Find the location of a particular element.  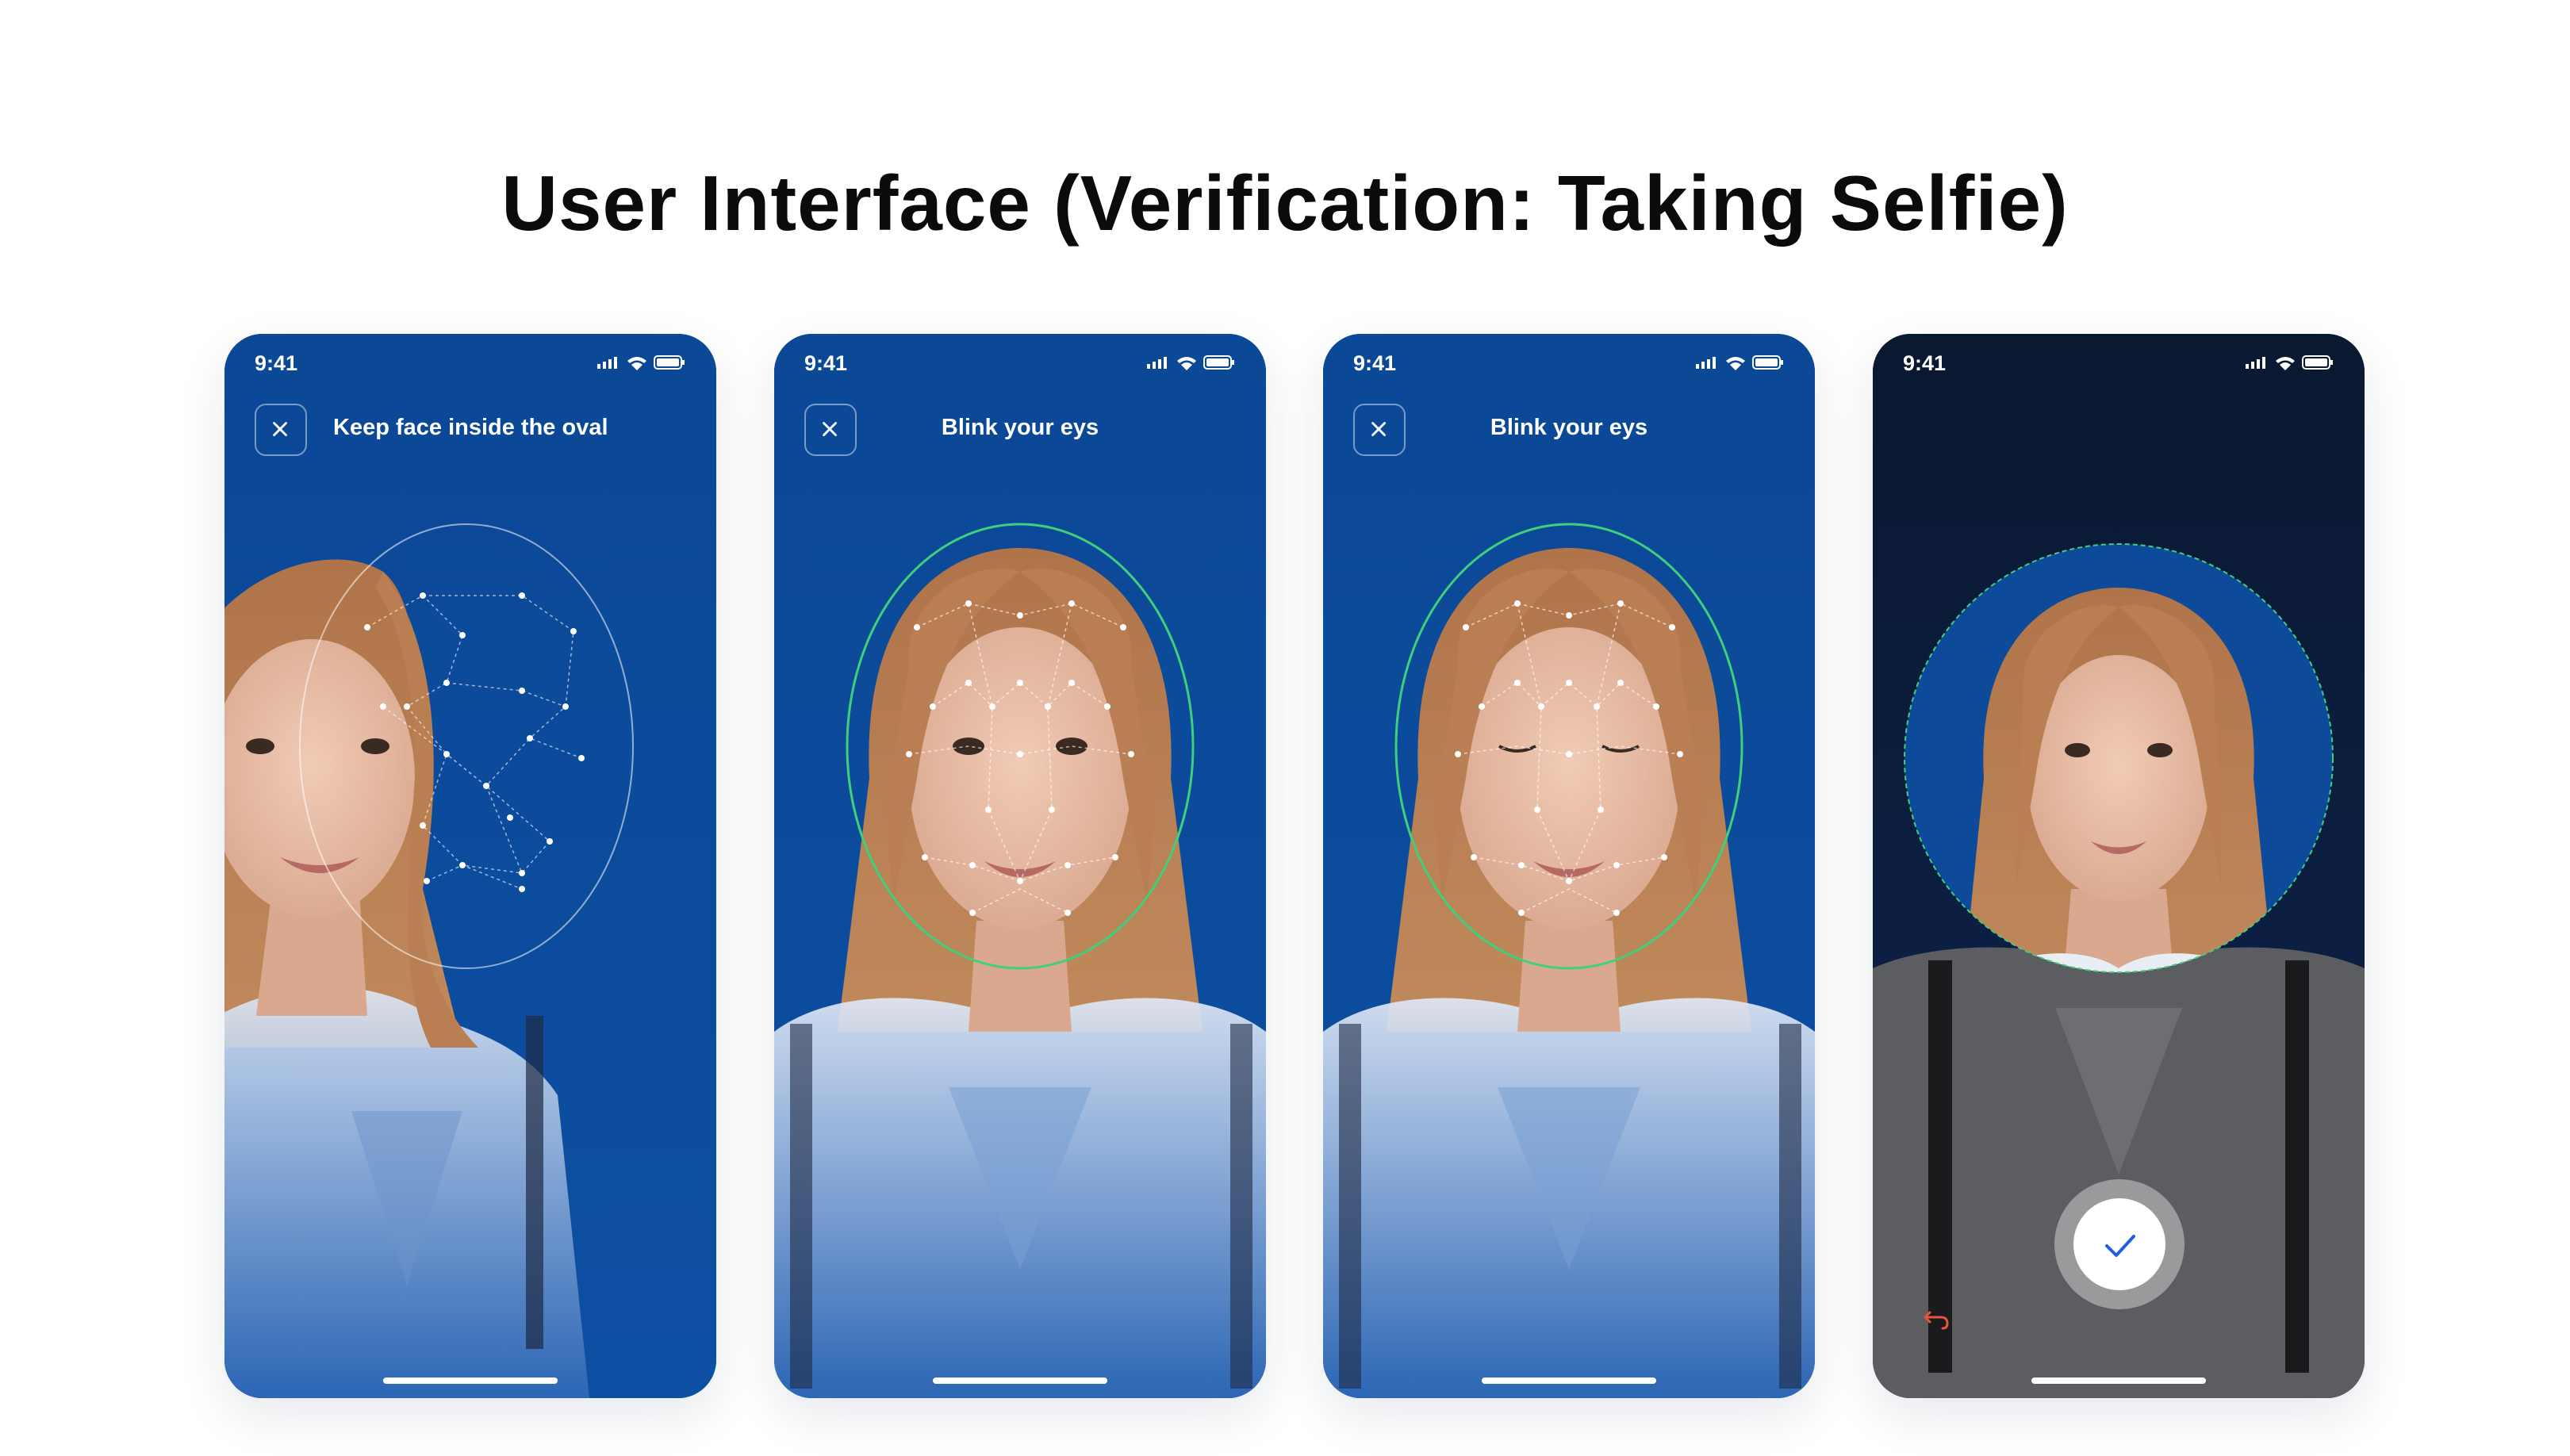

close-button is located at coordinates (281, 430).